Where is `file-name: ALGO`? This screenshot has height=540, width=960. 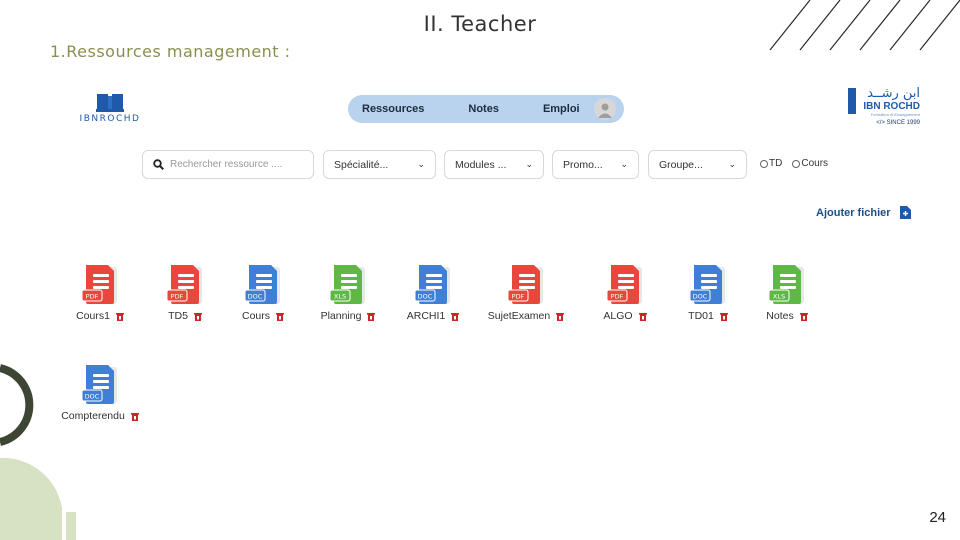
file-name: ALGO is located at coordinates (618, 316).